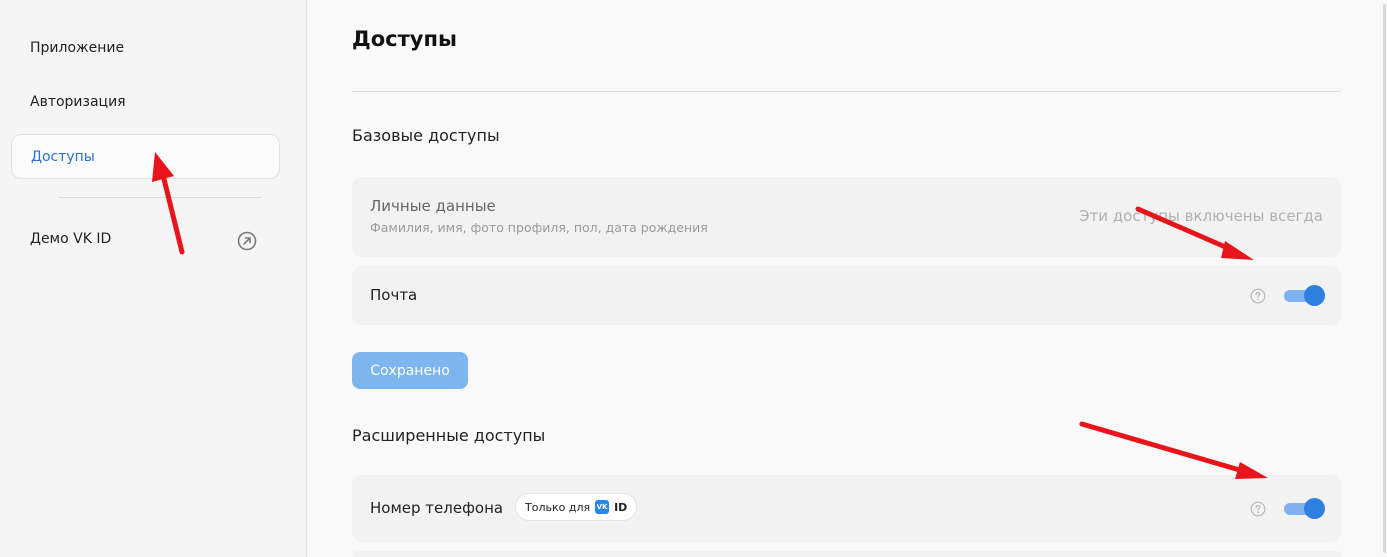  I want to click on sidebar-item-auth: Авторизация, so click(145, 101).